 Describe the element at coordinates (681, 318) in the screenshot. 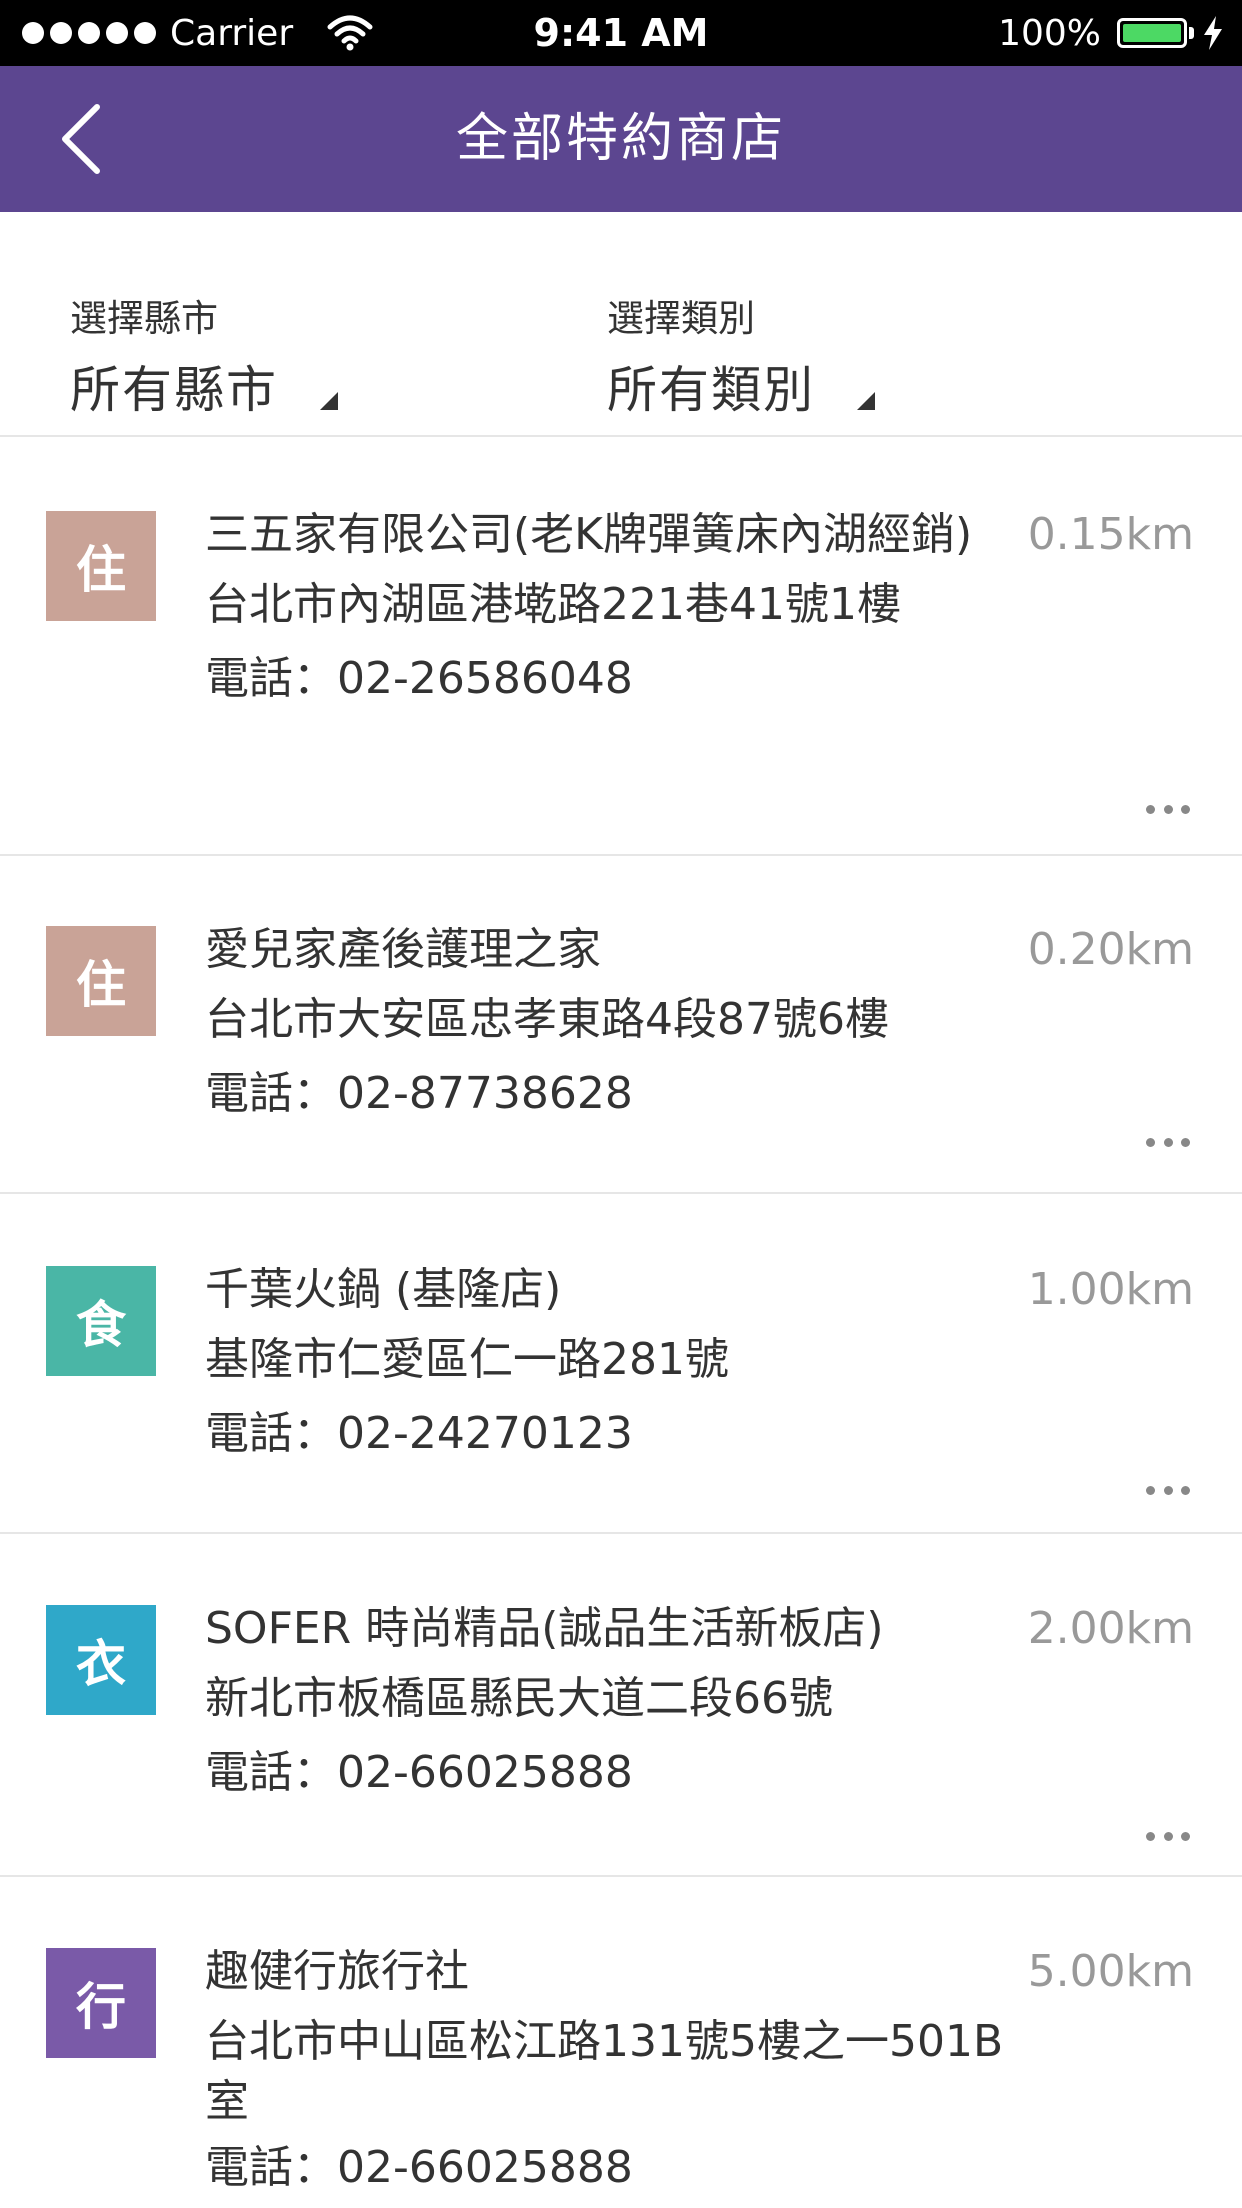

I see `category-filter-label: 選擇類別` at that location.